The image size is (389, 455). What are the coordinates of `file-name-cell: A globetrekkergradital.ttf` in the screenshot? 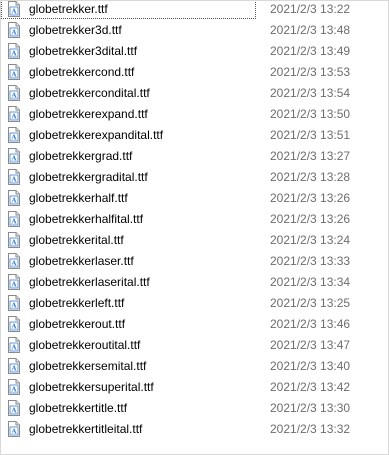 It's located at (128, 176).